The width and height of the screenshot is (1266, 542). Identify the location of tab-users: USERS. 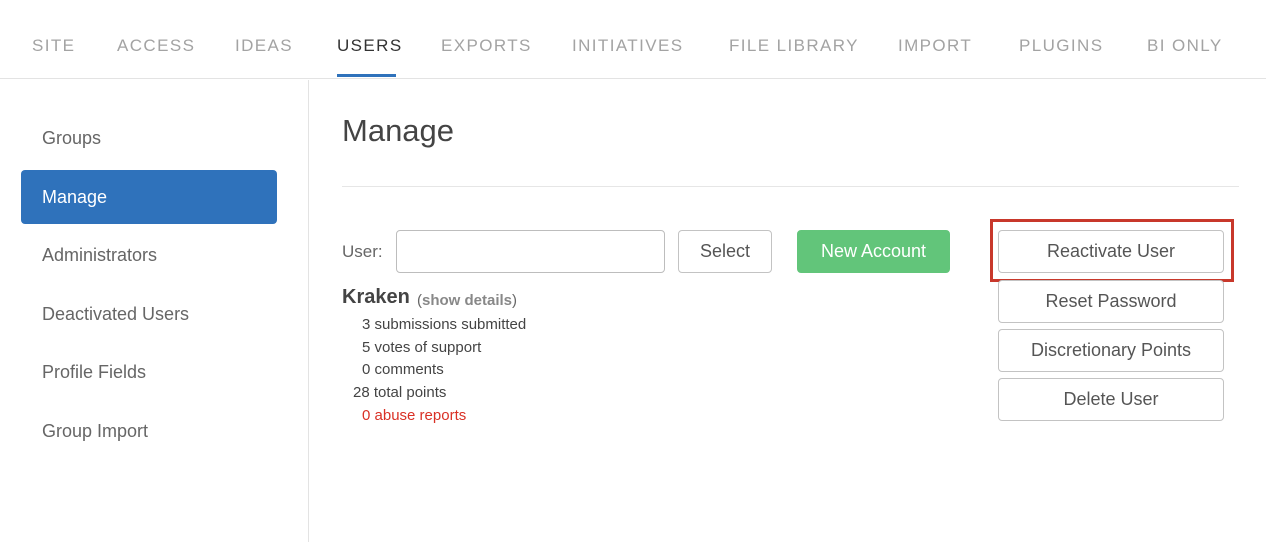
(370, 46).